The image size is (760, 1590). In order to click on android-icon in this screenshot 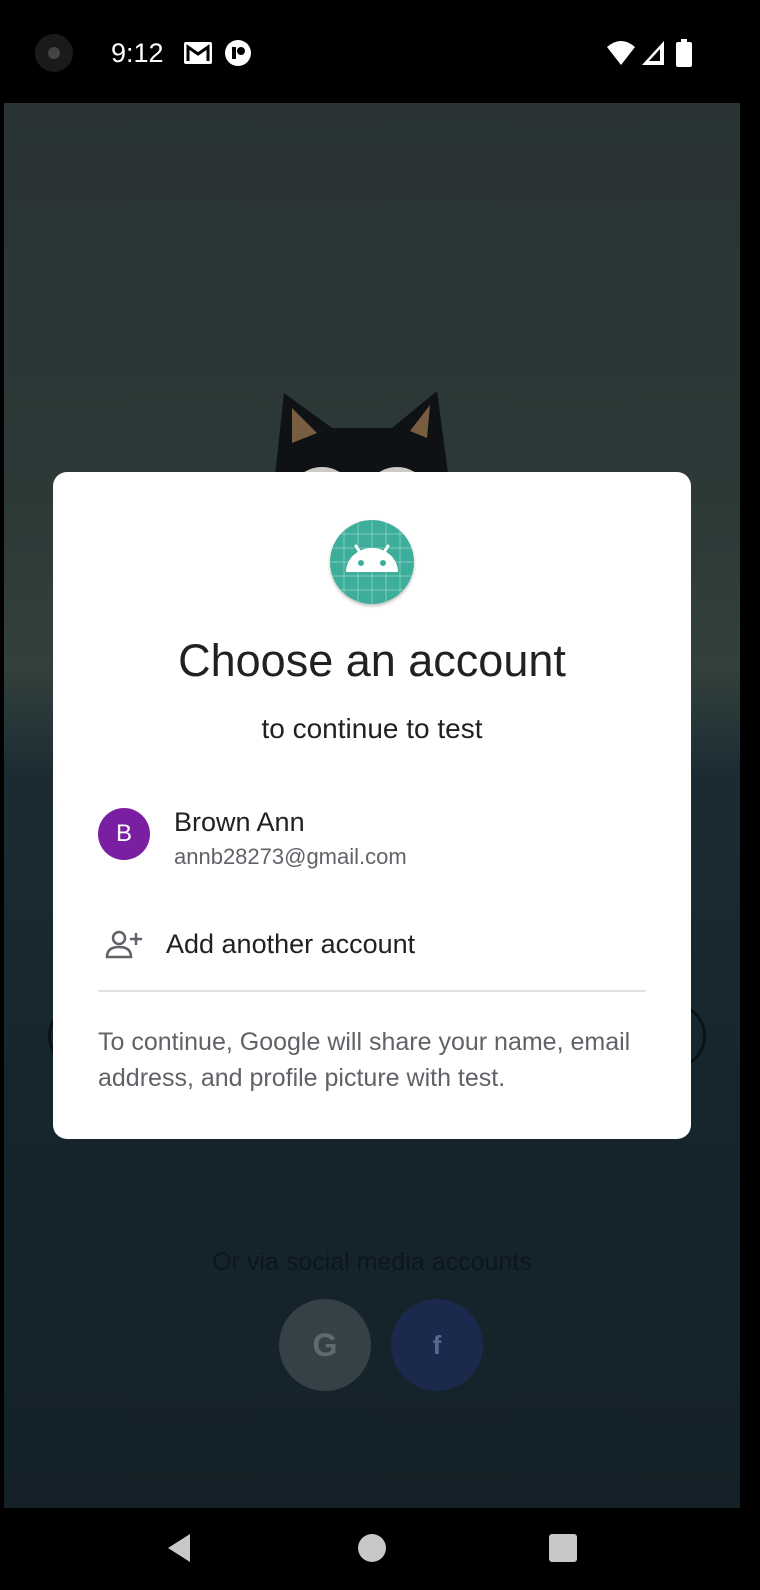, I will do `click(372, 562)`.